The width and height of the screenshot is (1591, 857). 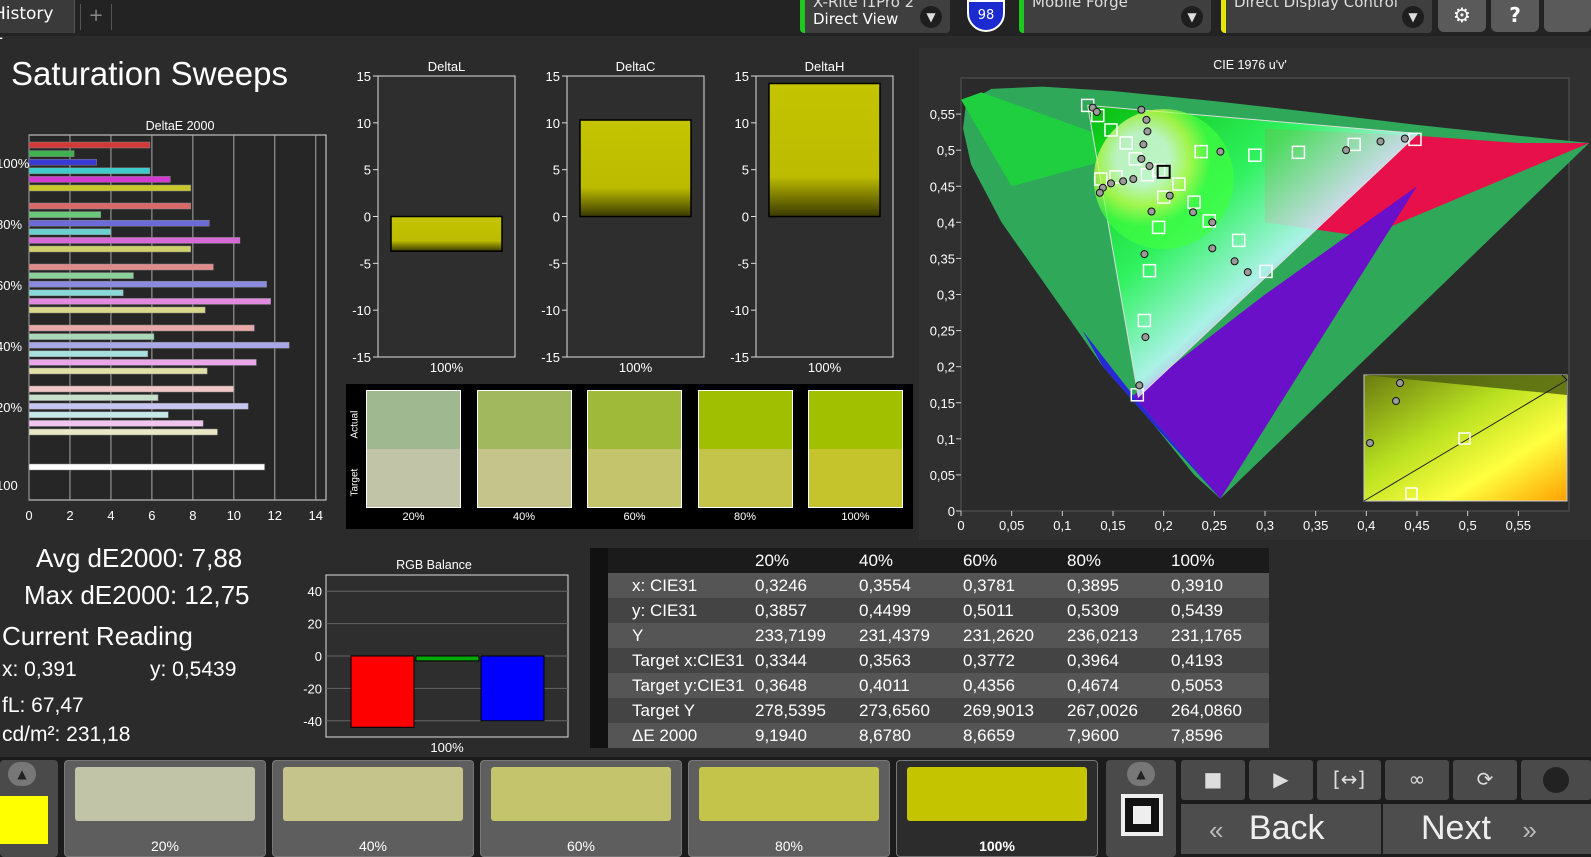 I want to click on delta-y-tick: -10, so click(x=739, y=310).